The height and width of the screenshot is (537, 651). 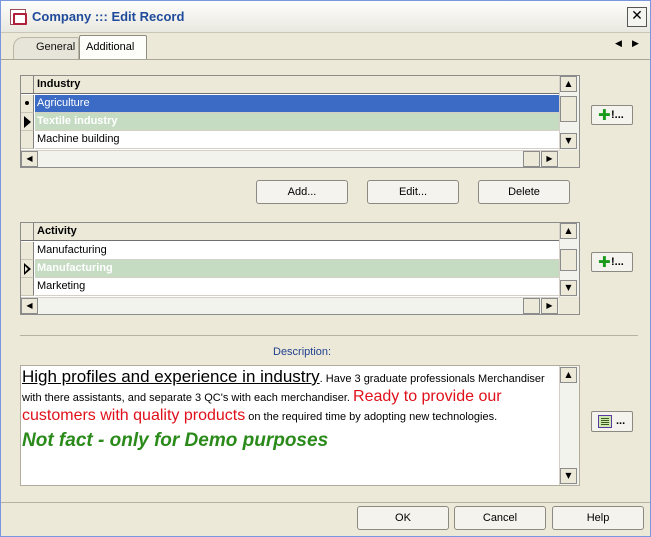 What do you see at coordinates (297, 140) in the screenshot?
I see `industry-cell: Machine building` at bounding box center [297, 140].